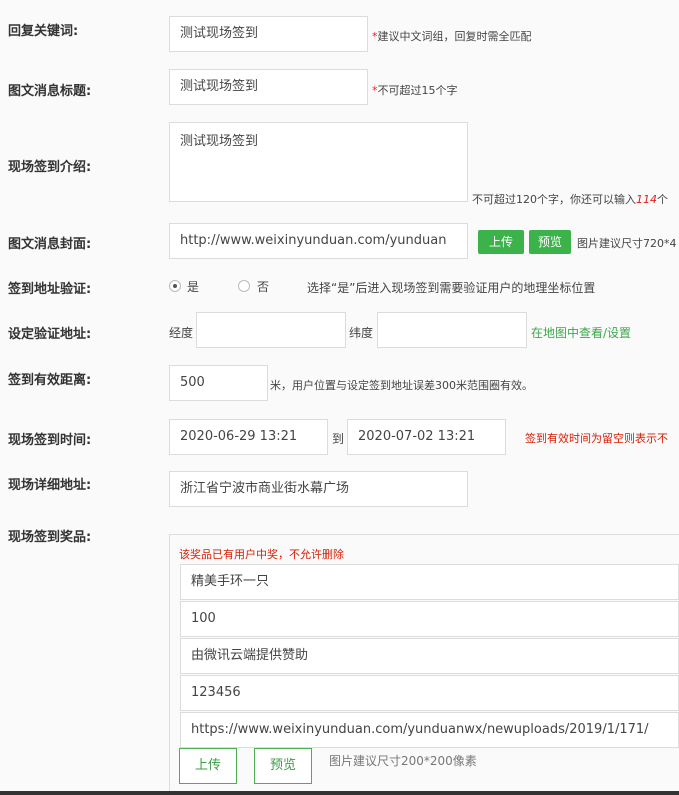 This screenshot has height=795, width=679. What do you see at coordinates (662, 199) in the screenshot?
I see `intro-hint-suffix: 个` at bounding box center [662, 199].